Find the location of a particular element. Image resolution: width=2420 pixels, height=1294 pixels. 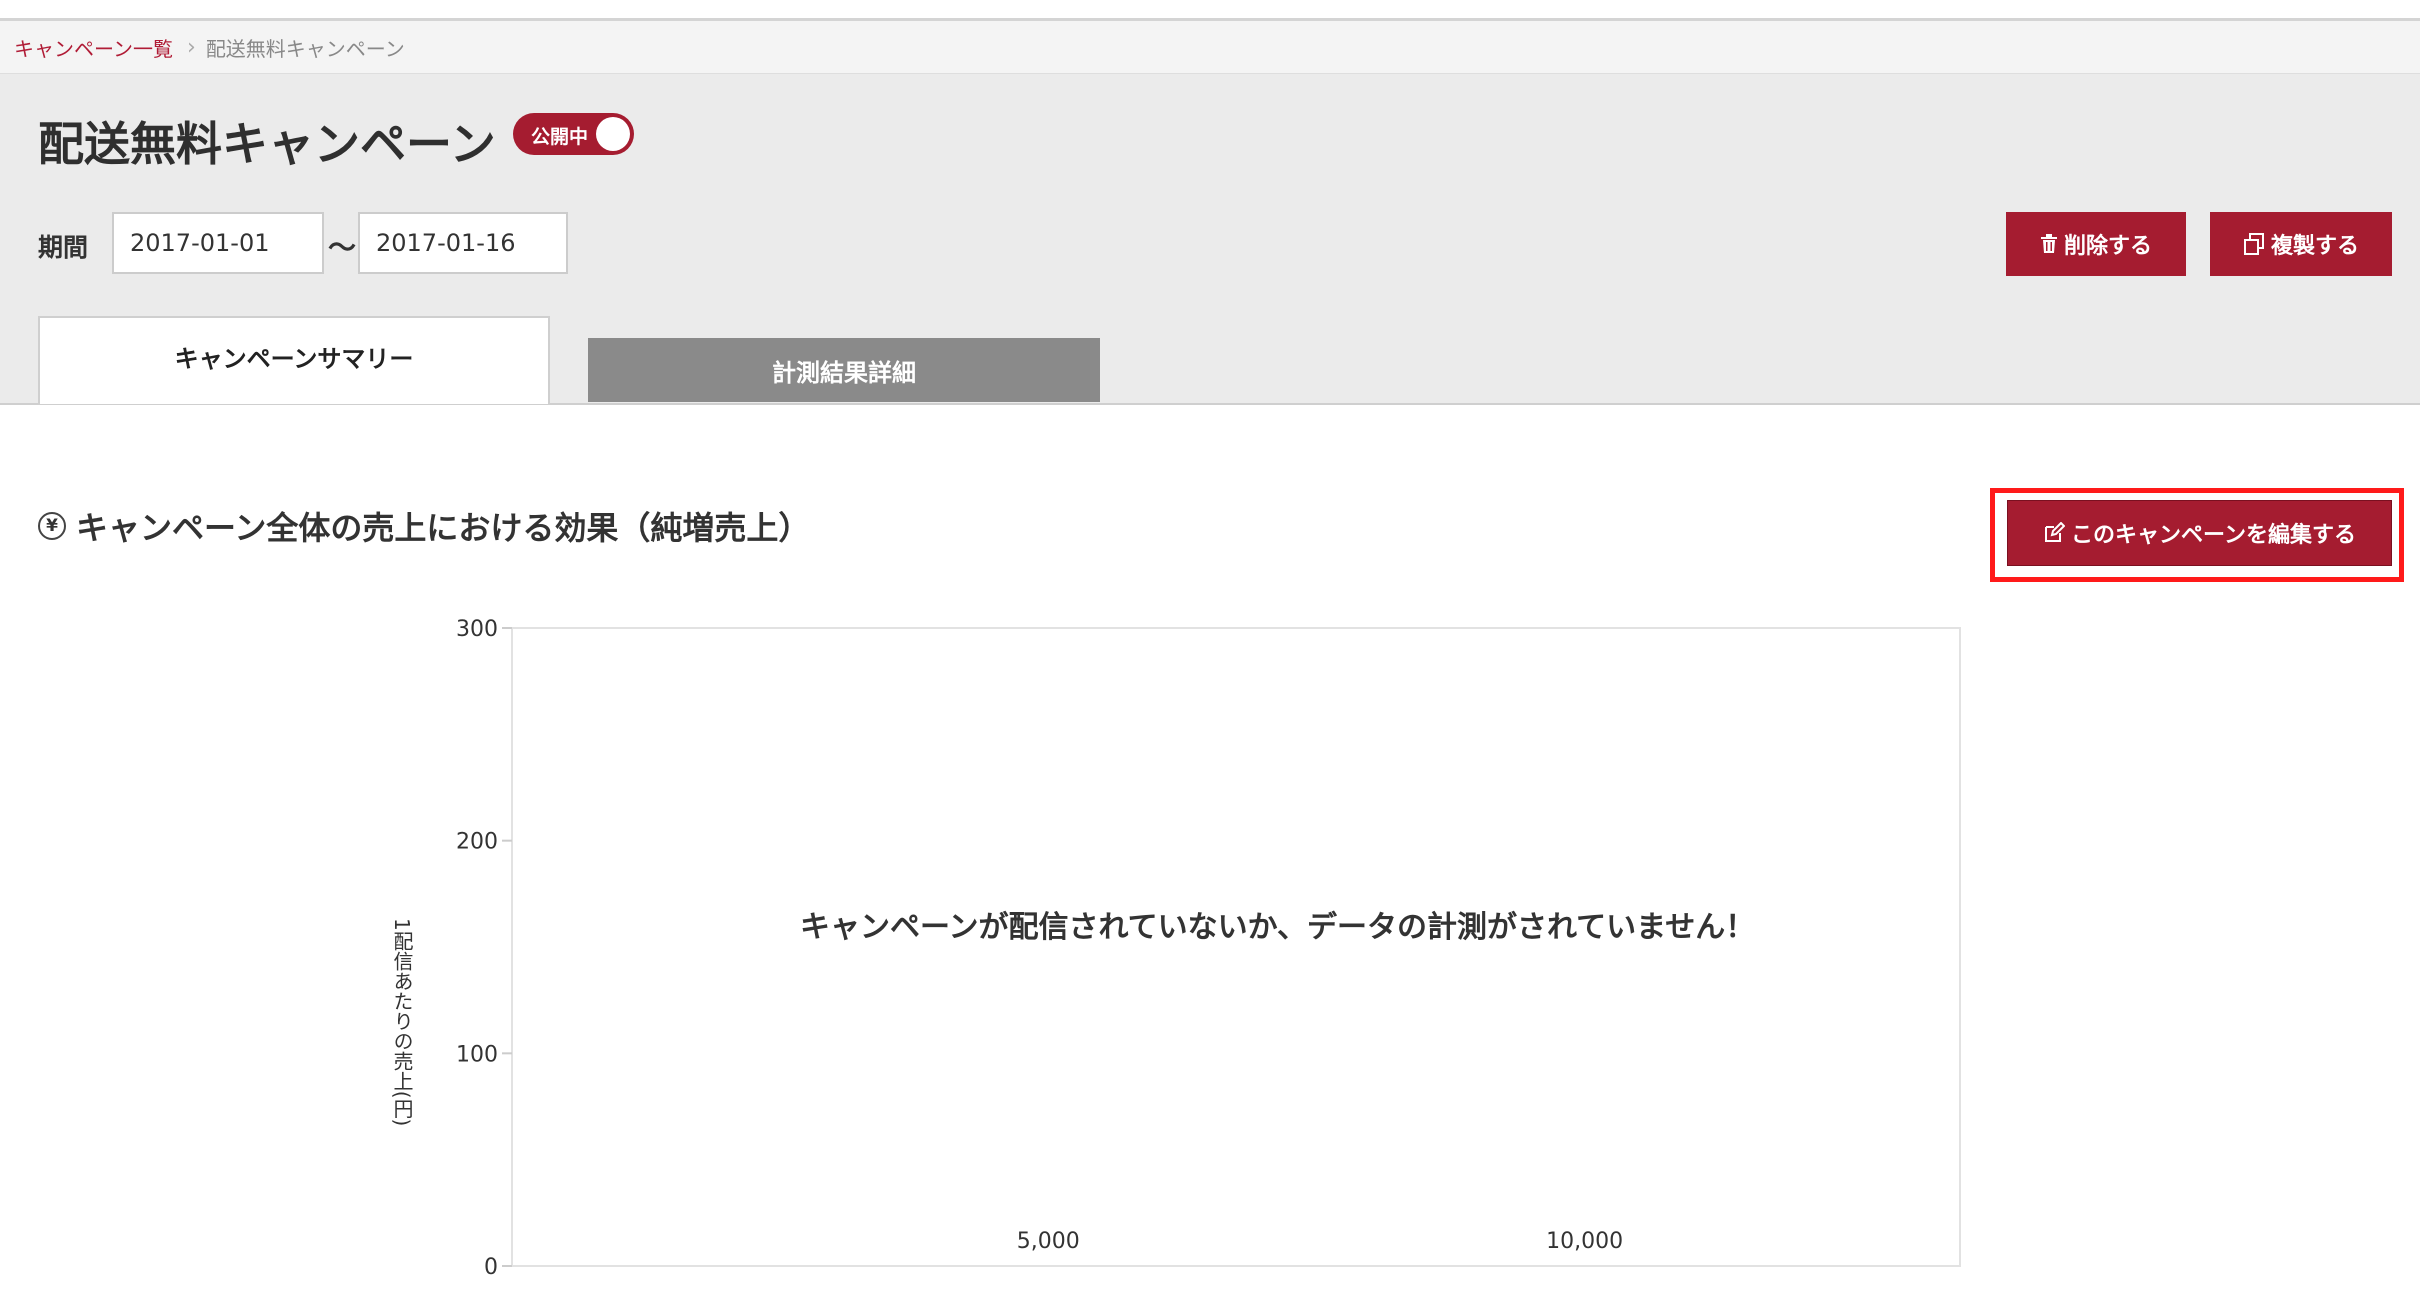

trash-icon is located at coordinates (2048, 243).